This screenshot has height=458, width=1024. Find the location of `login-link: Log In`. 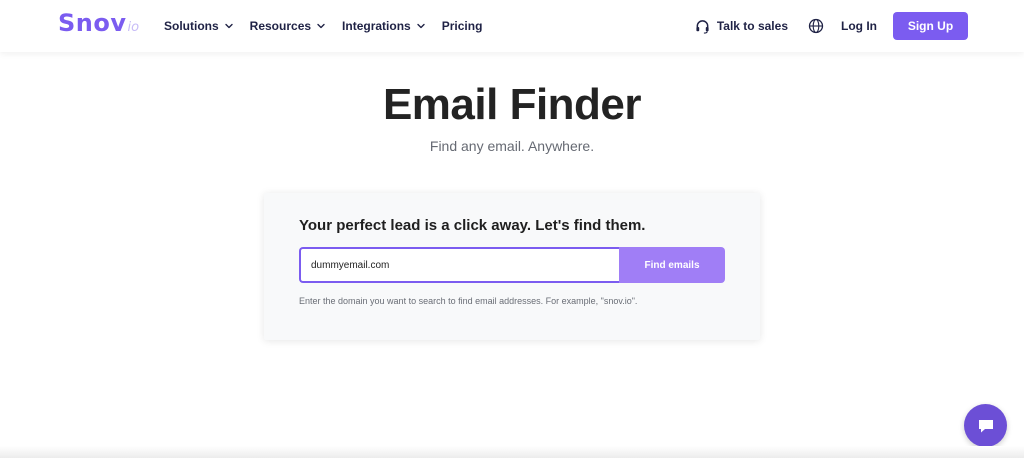

login-link: Log In is located at coordinates (859, 26).